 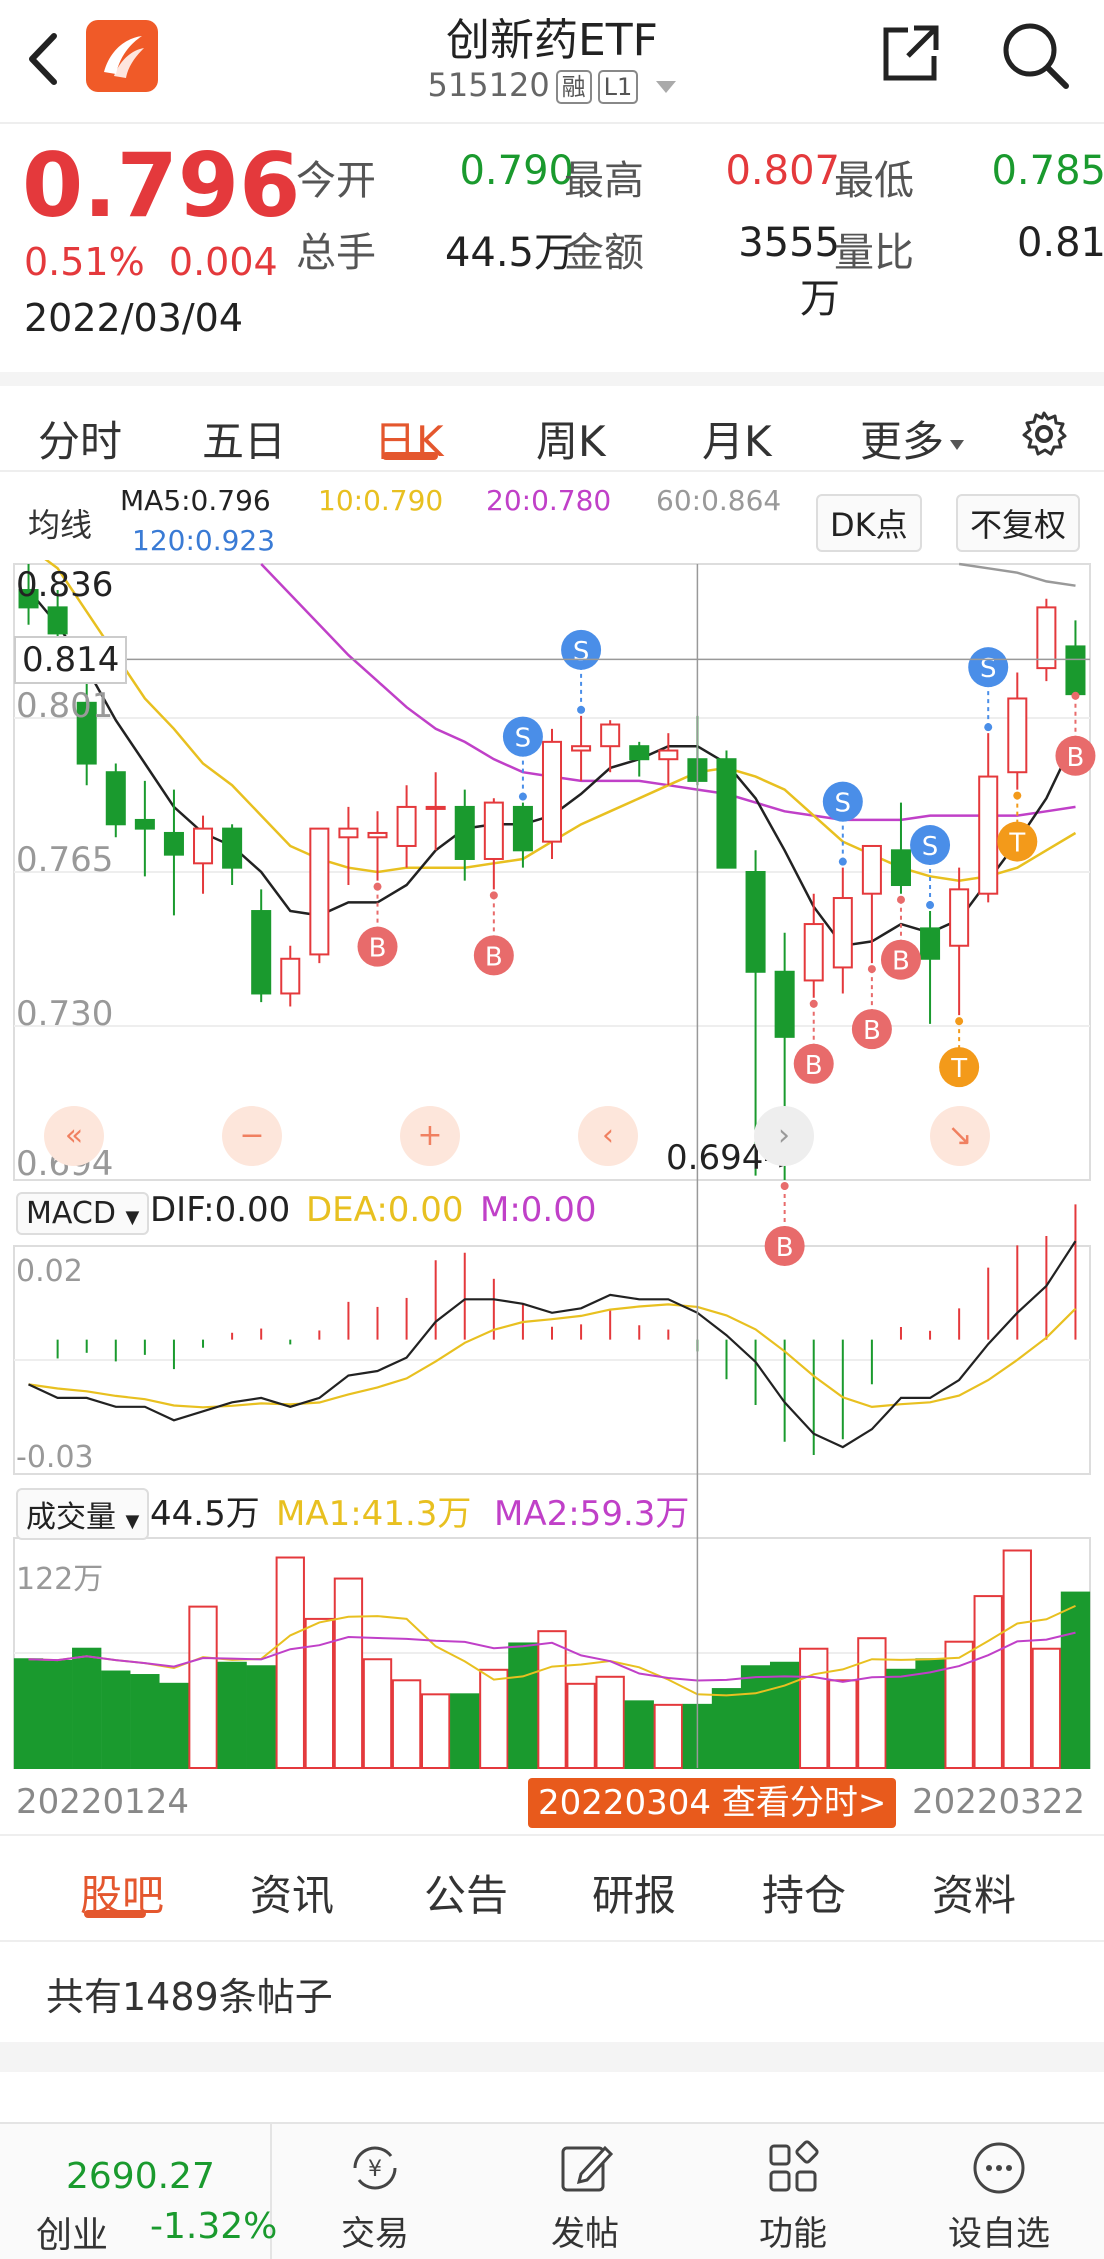 What do you see at coordinates (549, 500) in the screenshot?
I see `ma20-value: 20:0.780` at bounding box center [549, 500].